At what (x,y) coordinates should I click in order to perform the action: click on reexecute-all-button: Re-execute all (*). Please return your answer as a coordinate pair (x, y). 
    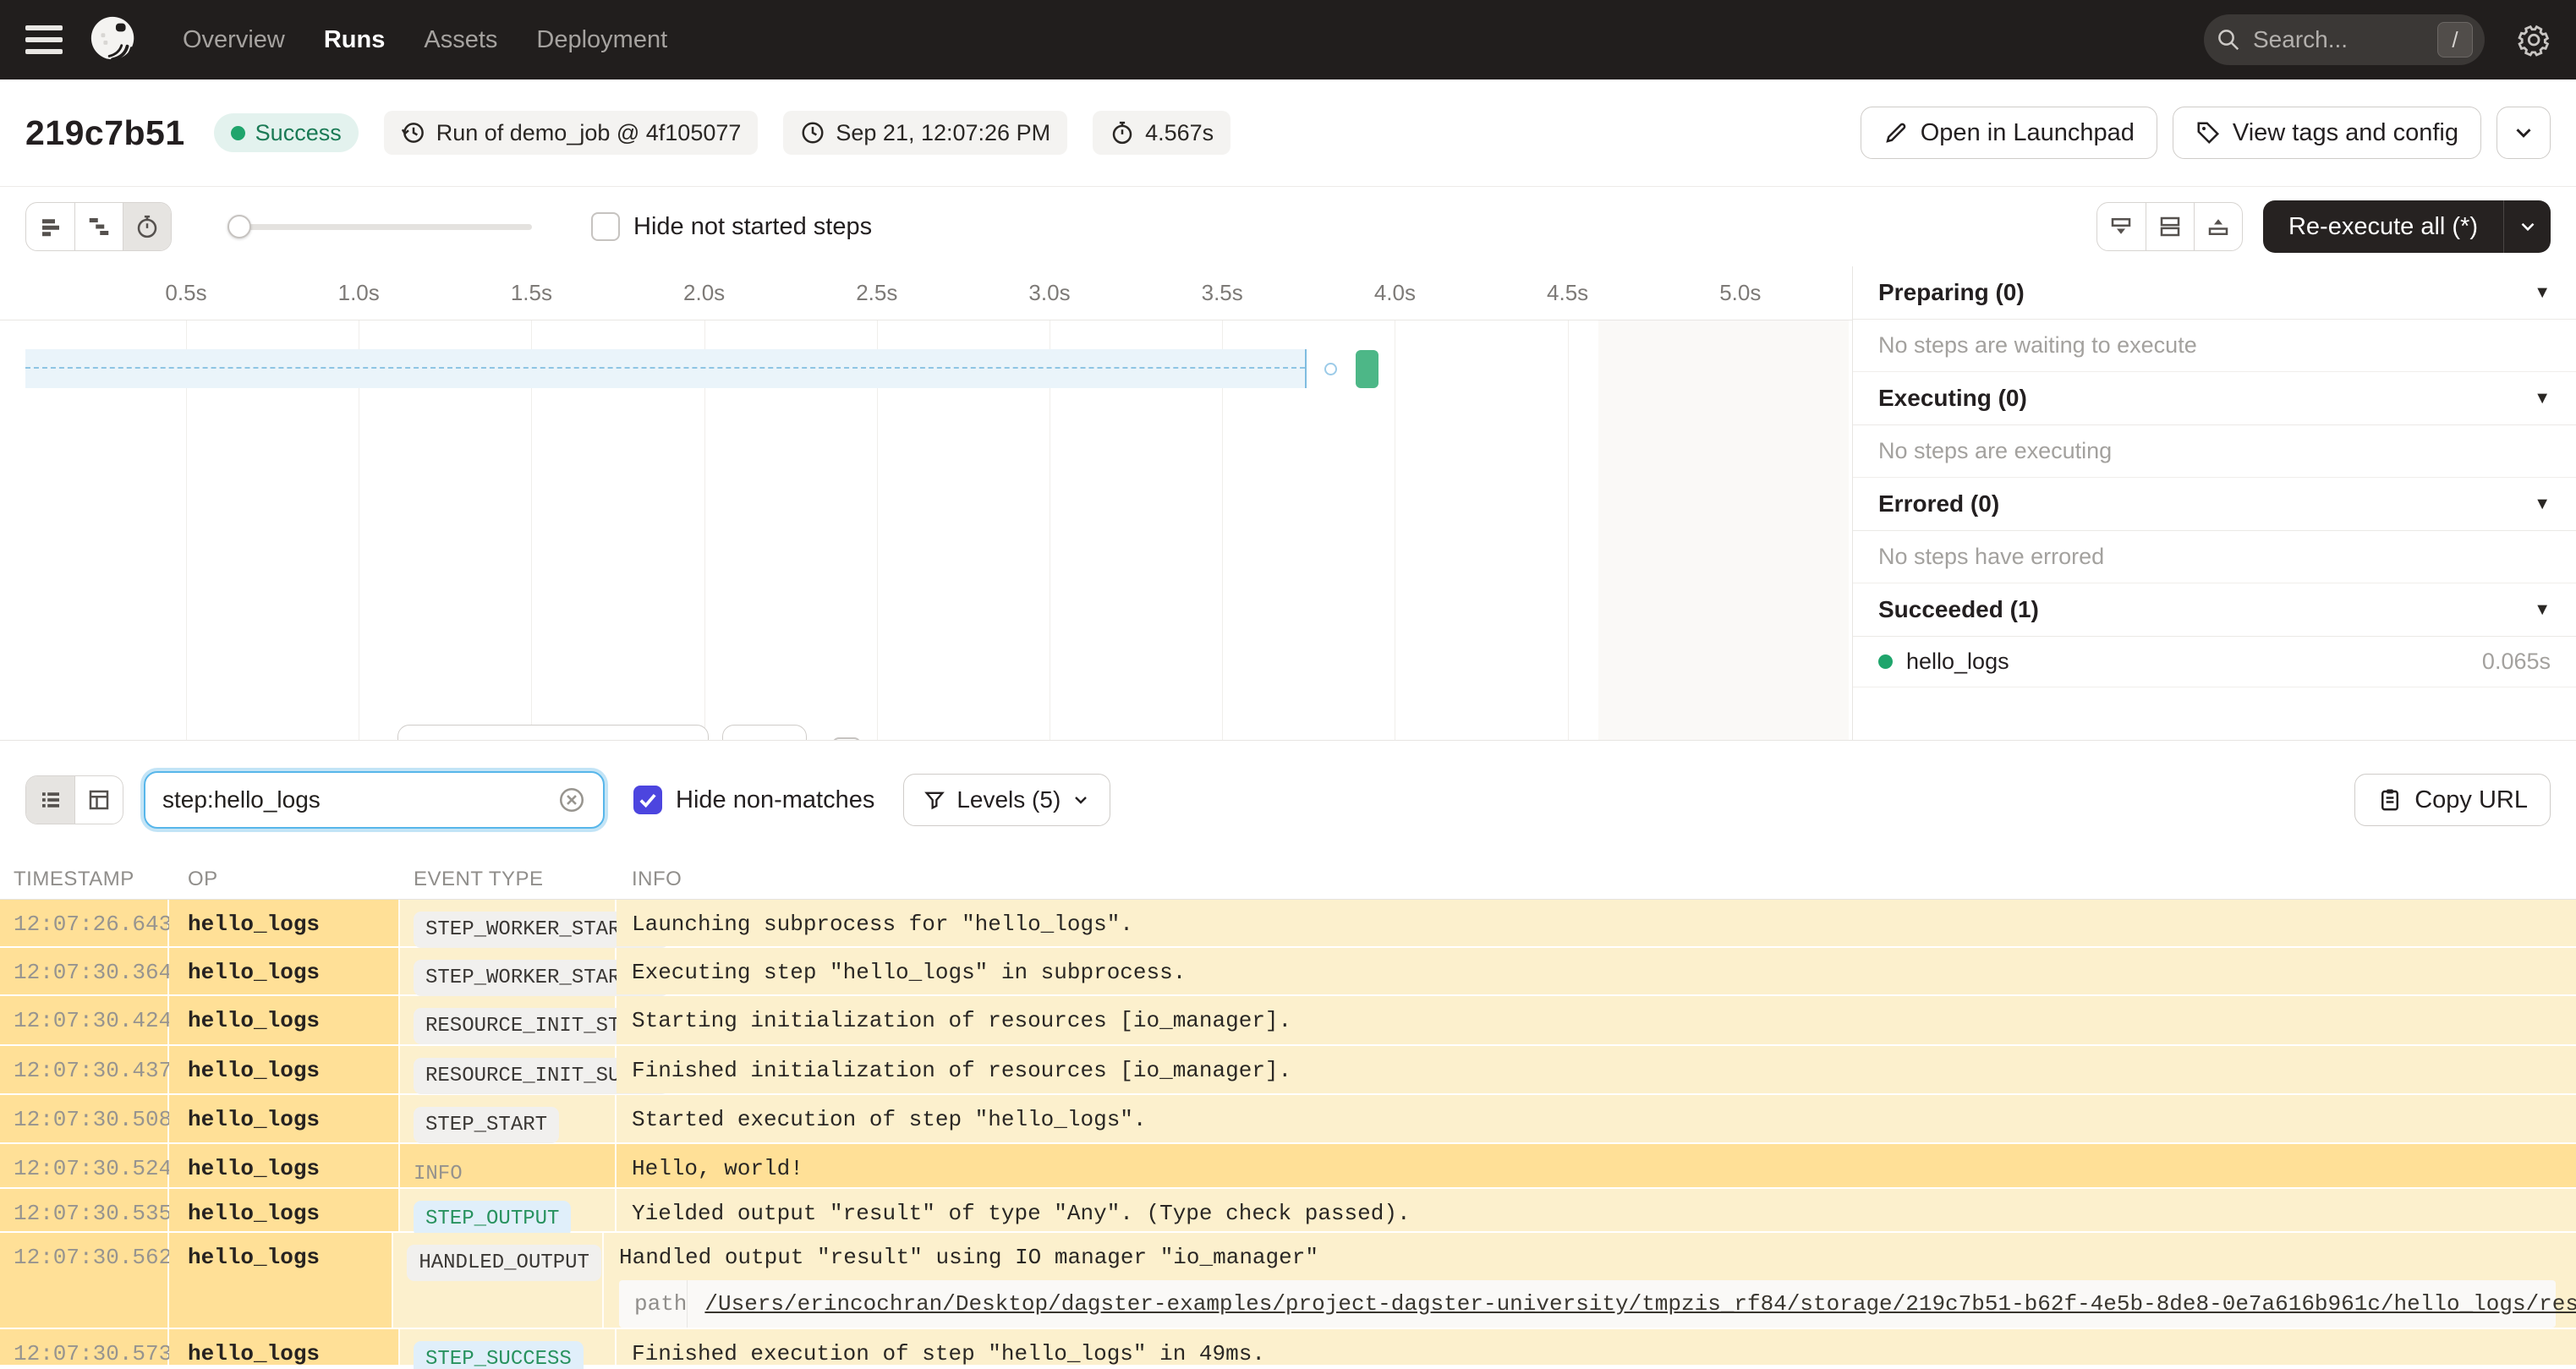
    Looking at the image, I should click on (2406, 227).